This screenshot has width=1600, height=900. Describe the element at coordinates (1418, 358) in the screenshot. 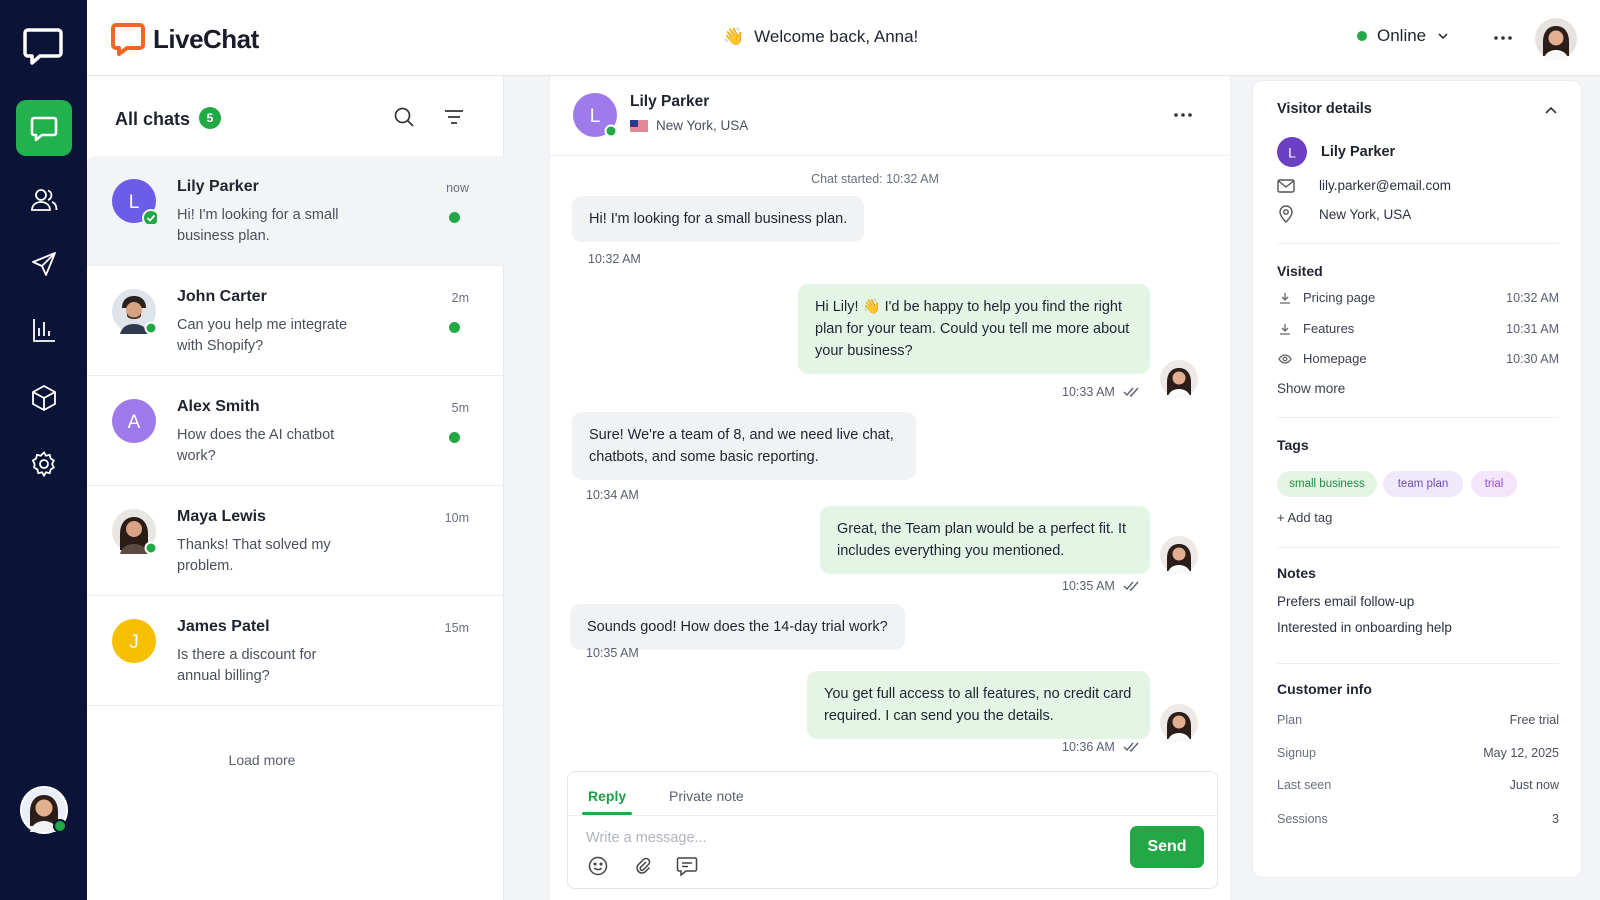

I see `visited-row: Homepage 10:30 AM` at that location.